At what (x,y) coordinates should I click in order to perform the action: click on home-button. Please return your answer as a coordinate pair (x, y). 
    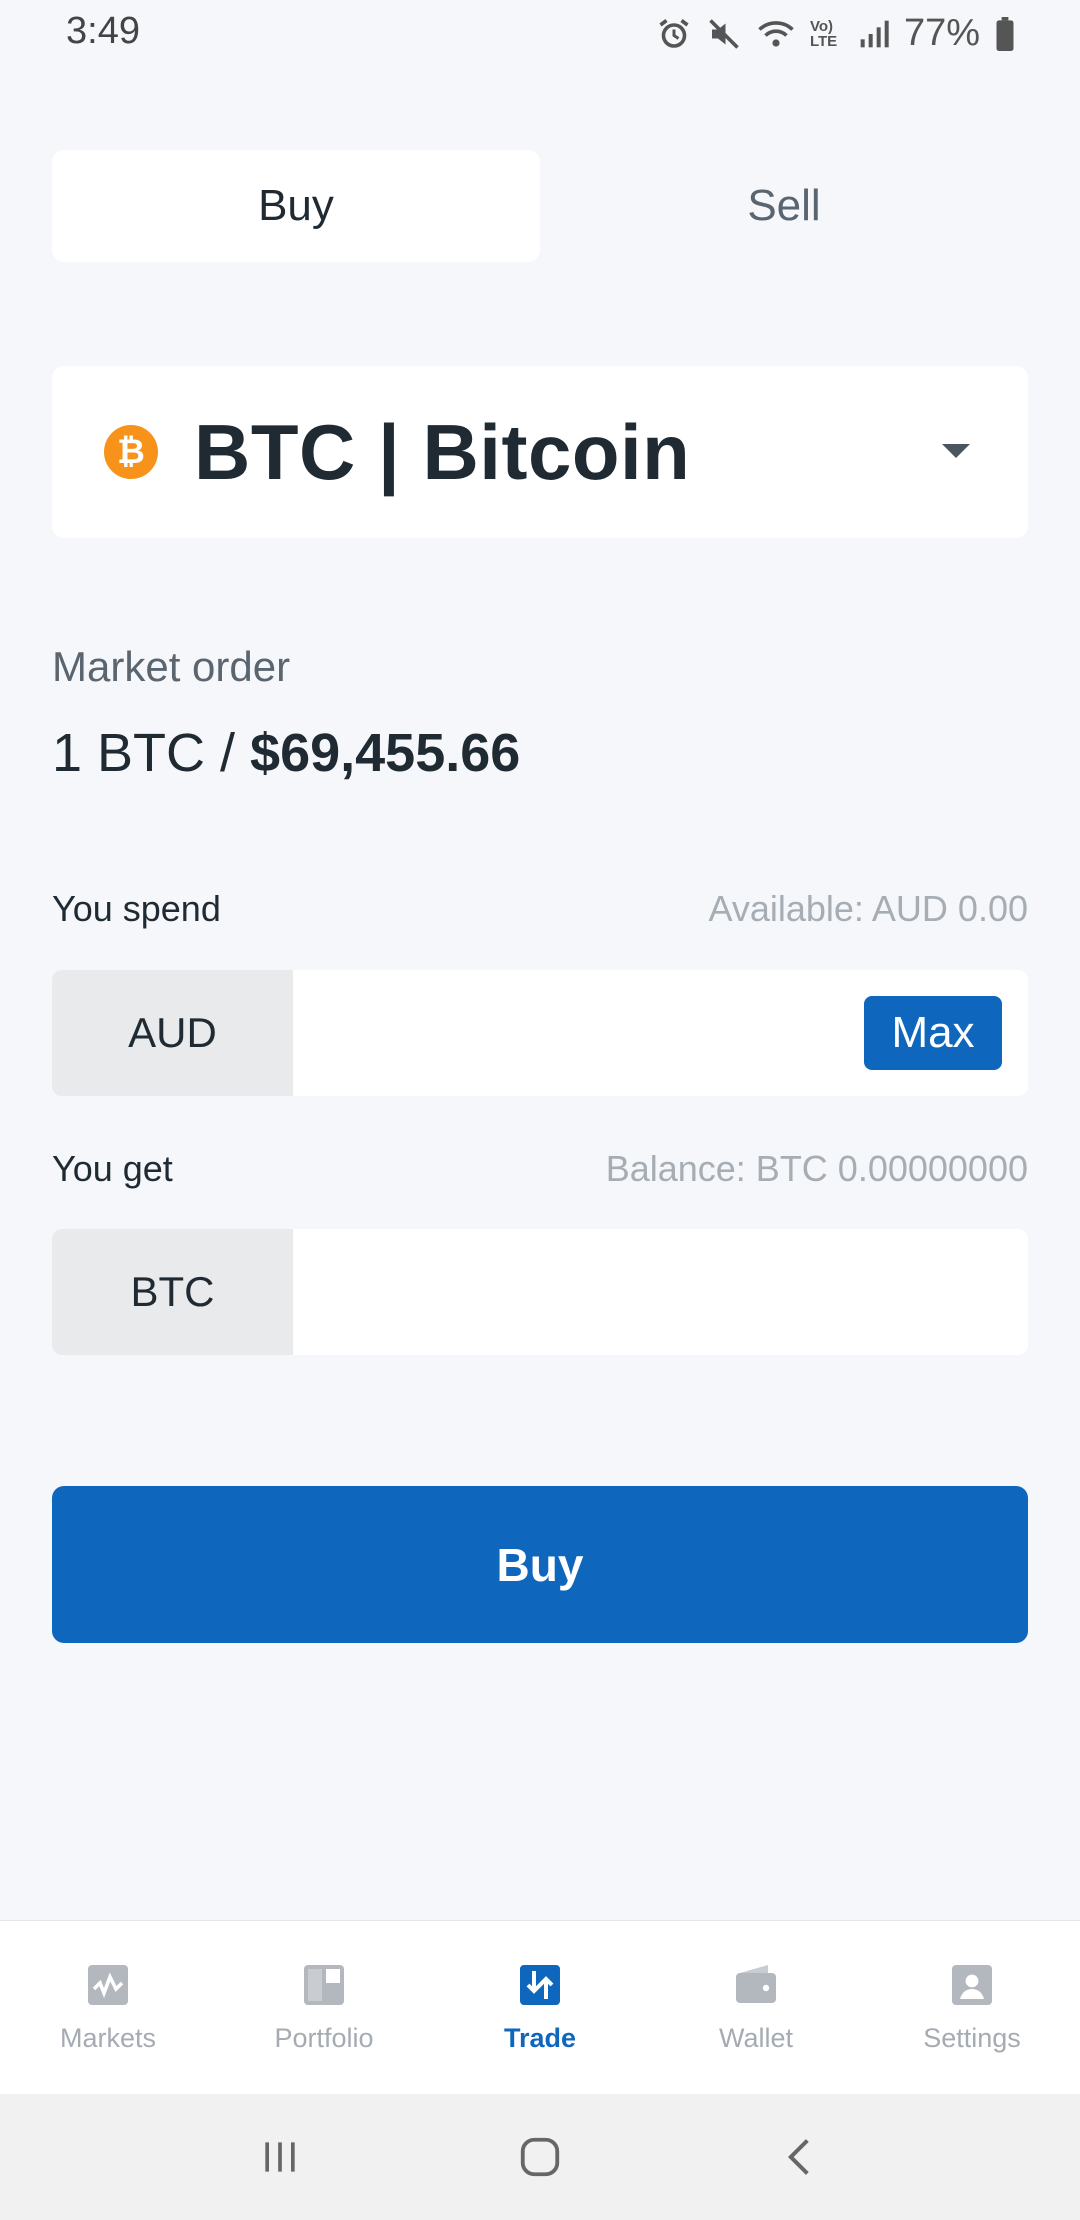
    Looking at the image, I should click on (540, 2157).